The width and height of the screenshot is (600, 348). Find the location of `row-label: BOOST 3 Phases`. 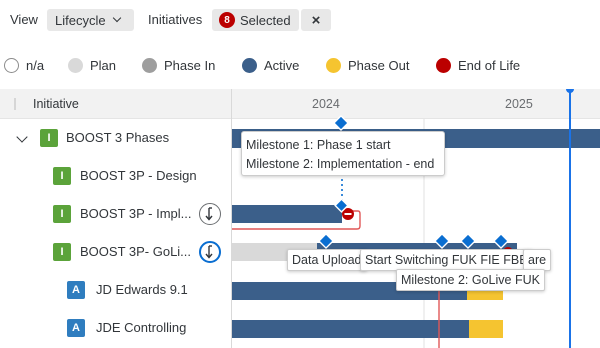

row-label: BOOST 3 Phases is located at coordinates (118, 137).